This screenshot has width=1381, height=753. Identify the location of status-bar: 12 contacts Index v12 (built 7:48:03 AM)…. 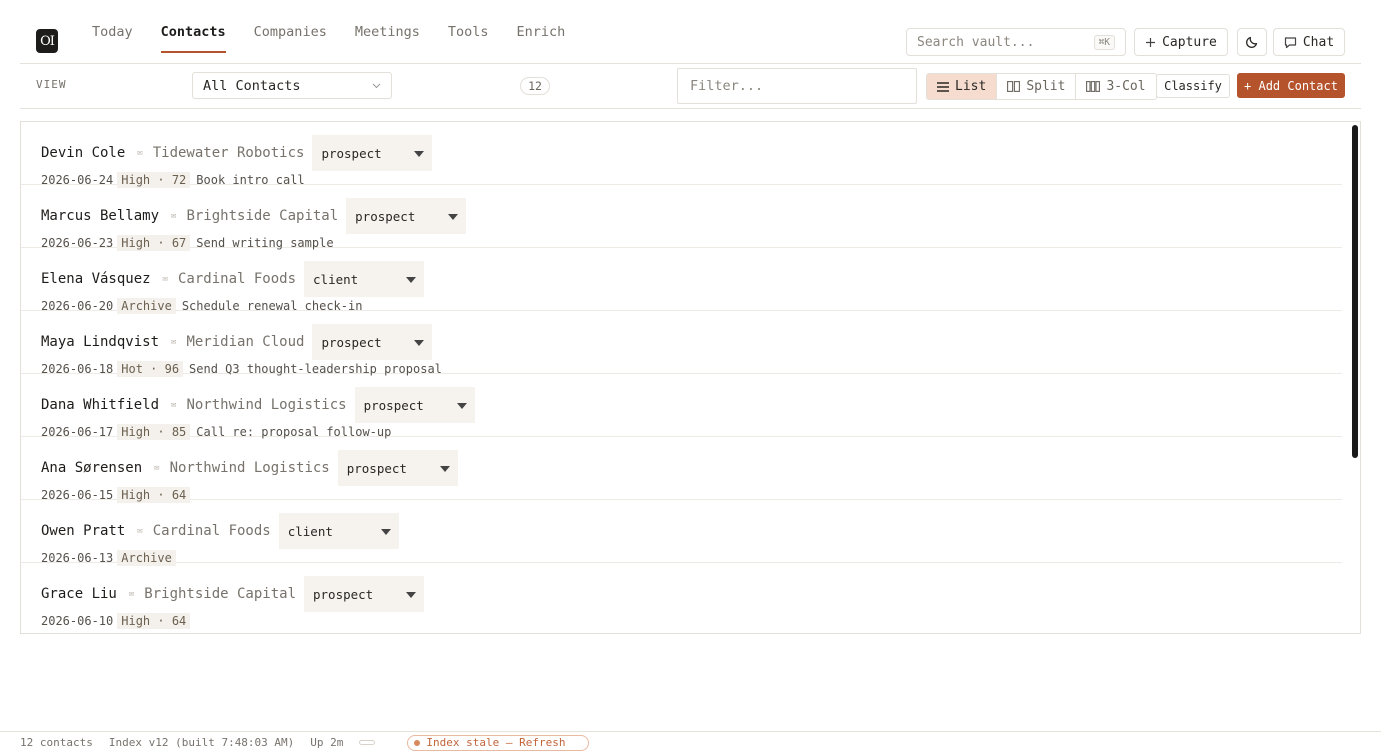
(690, 742).